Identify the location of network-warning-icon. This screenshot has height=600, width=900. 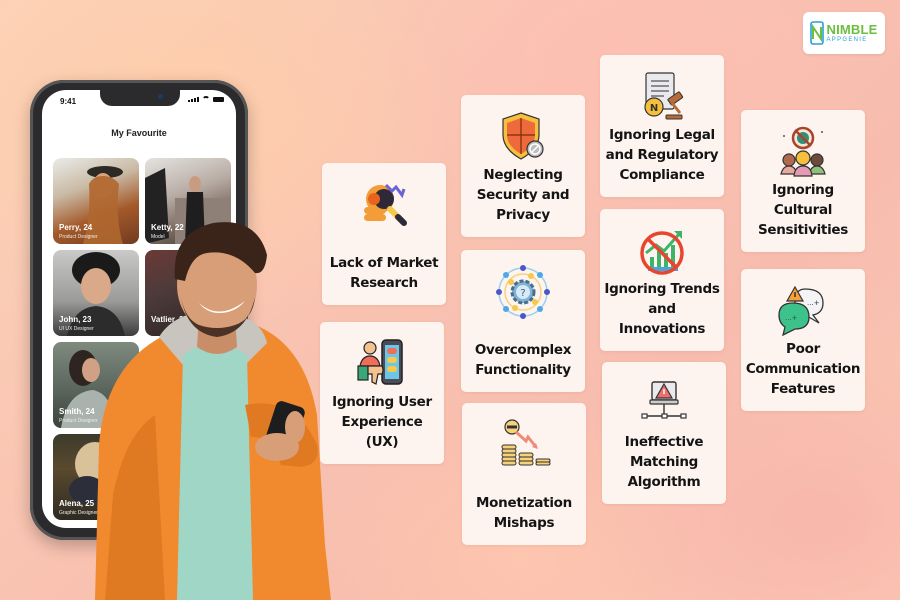
(664, 400).